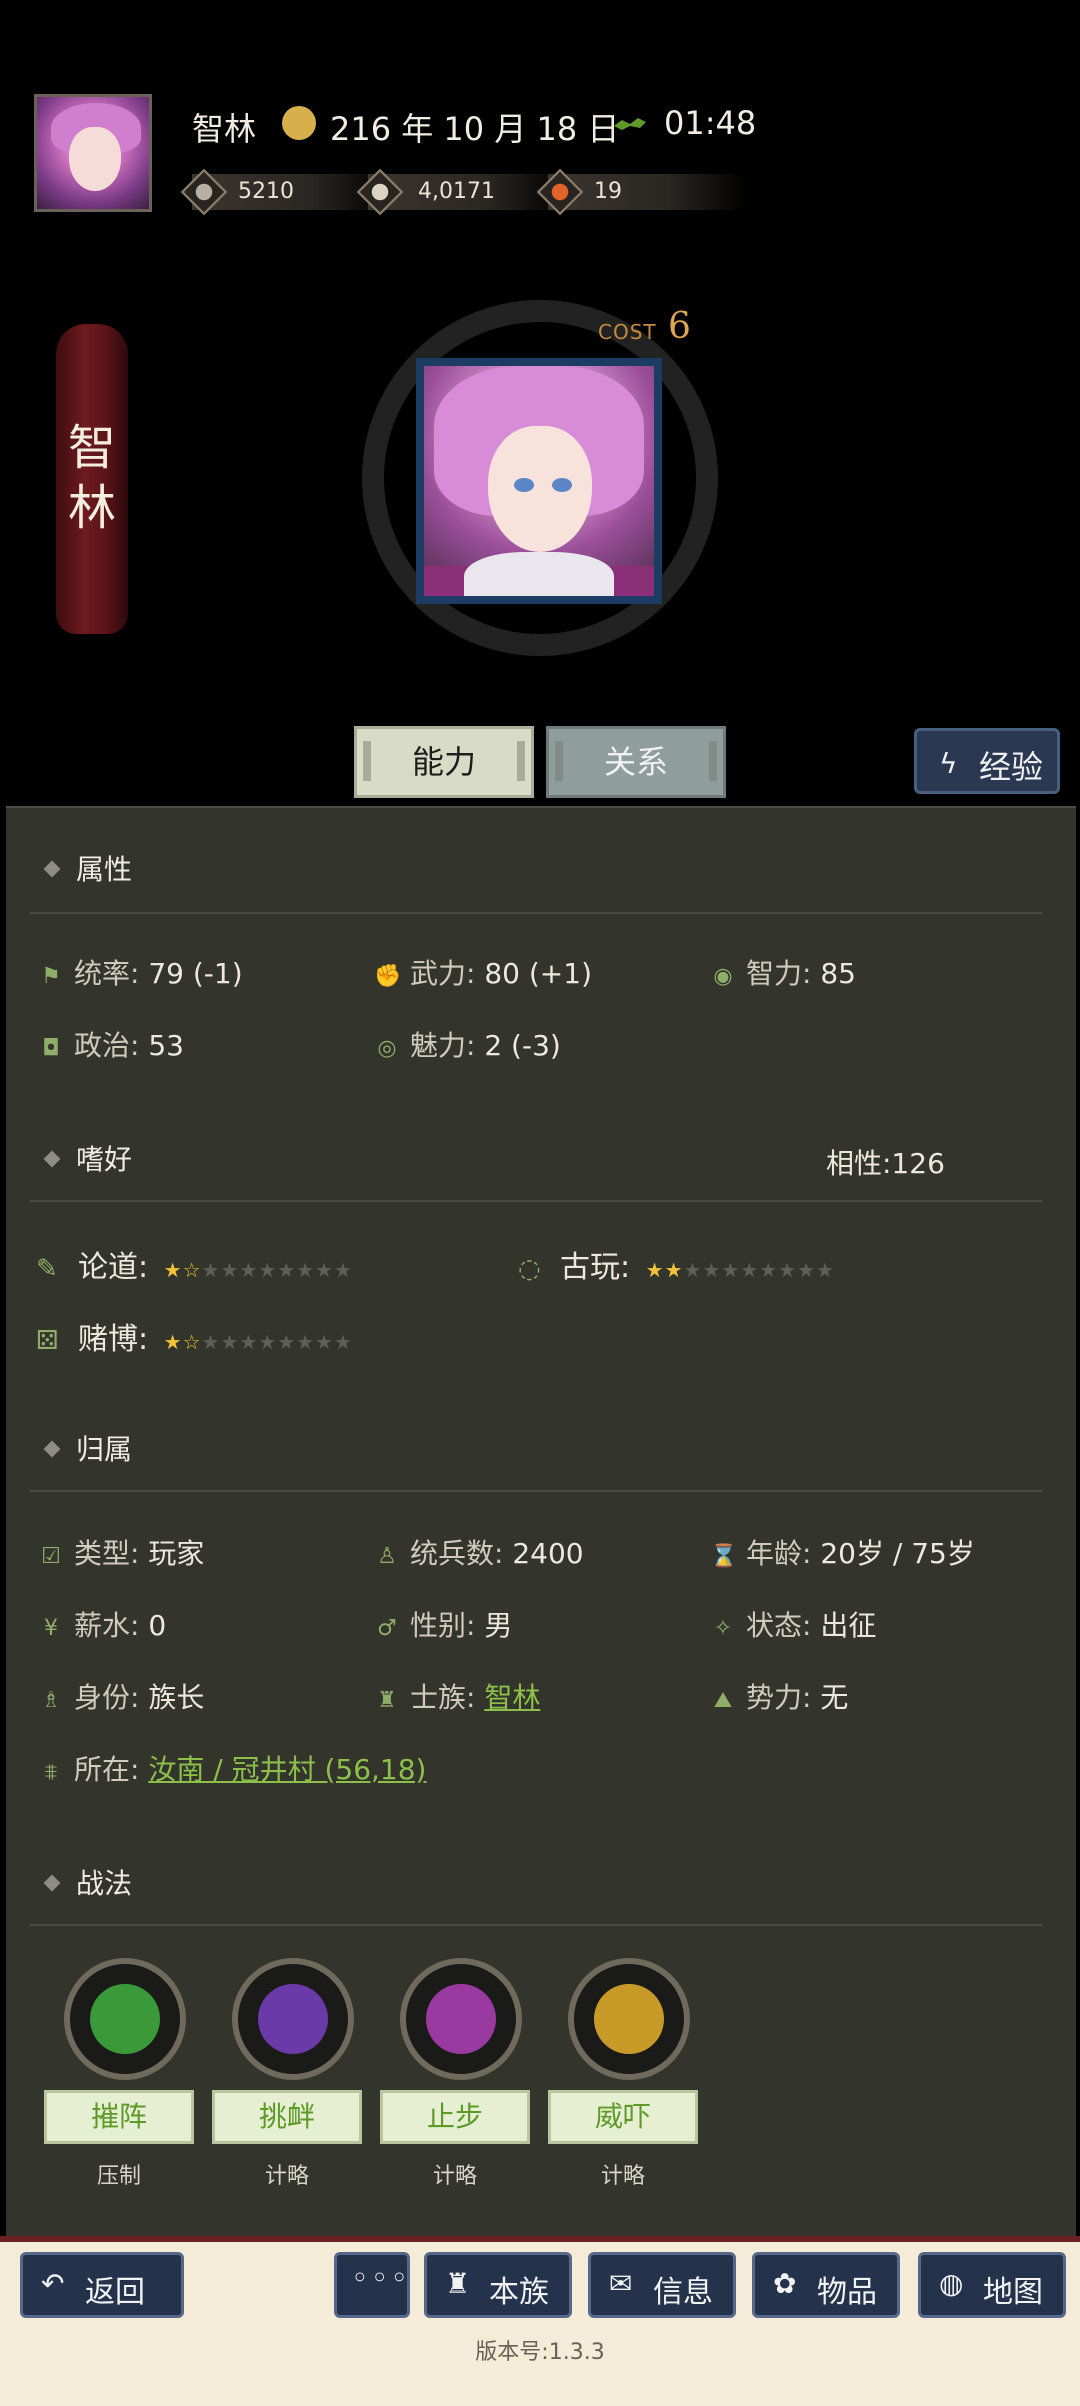 Image resolution: width=1080 pixels, height=2406 pixels. What do you see at coordinates (111, 1044) in the screenshot?
I see `attr-politics: ◘ 政治: 53` at bounding box center [111, 1044].